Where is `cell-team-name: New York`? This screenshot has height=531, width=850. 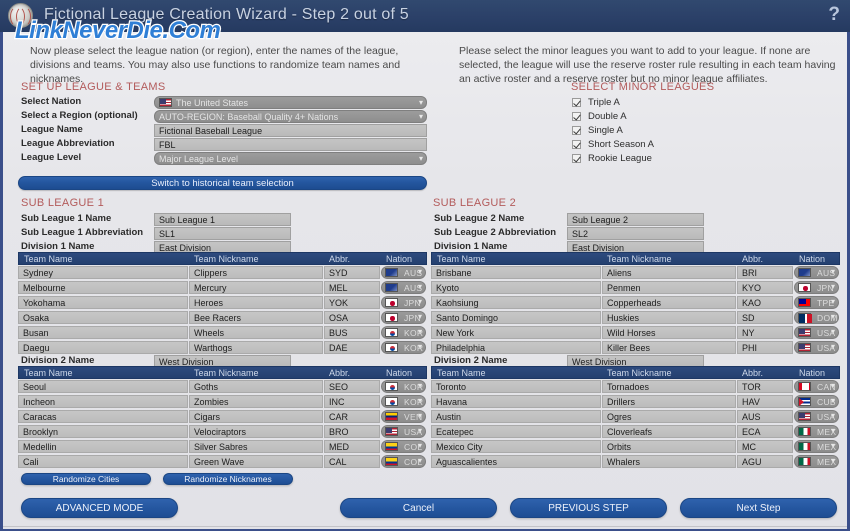
cell-team-name: New York is located at coordinates (516, 332).